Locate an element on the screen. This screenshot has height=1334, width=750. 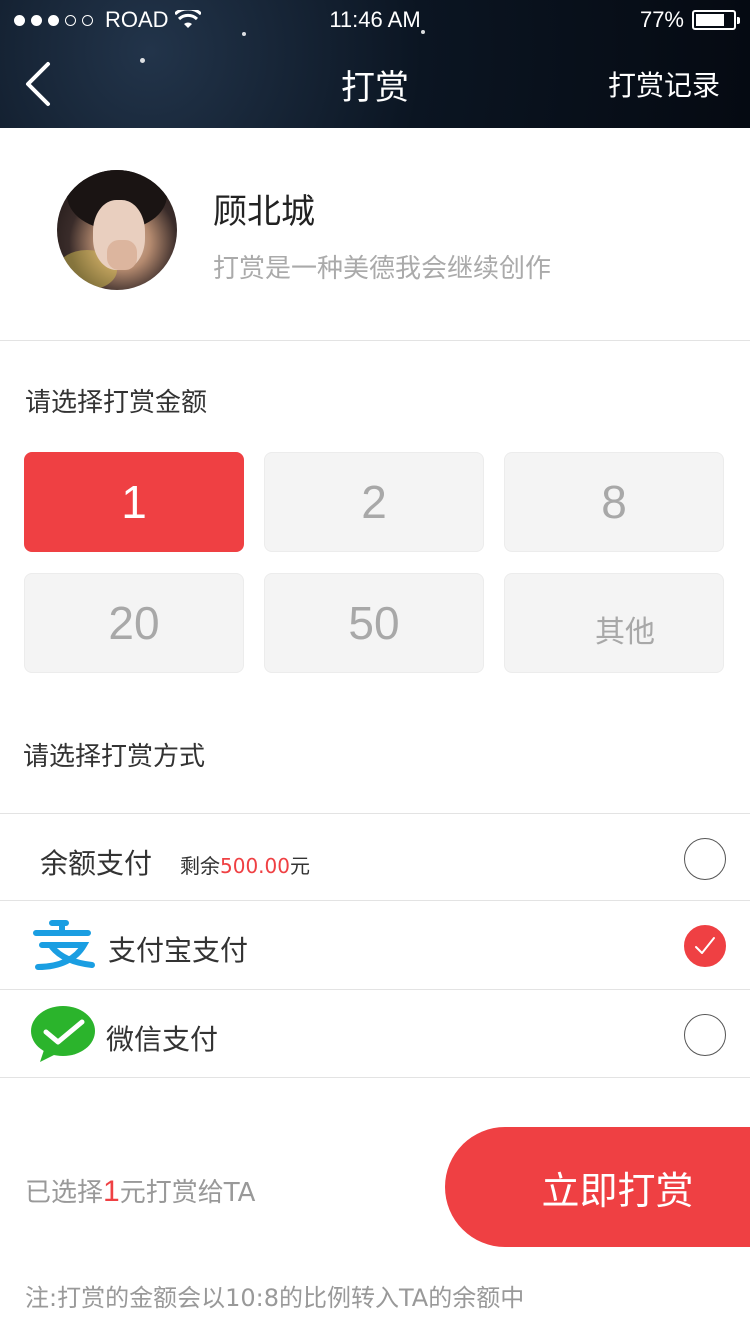
payment-option-balance: 余额支付 剩余500.00元 is located at coordinates (375, 857).